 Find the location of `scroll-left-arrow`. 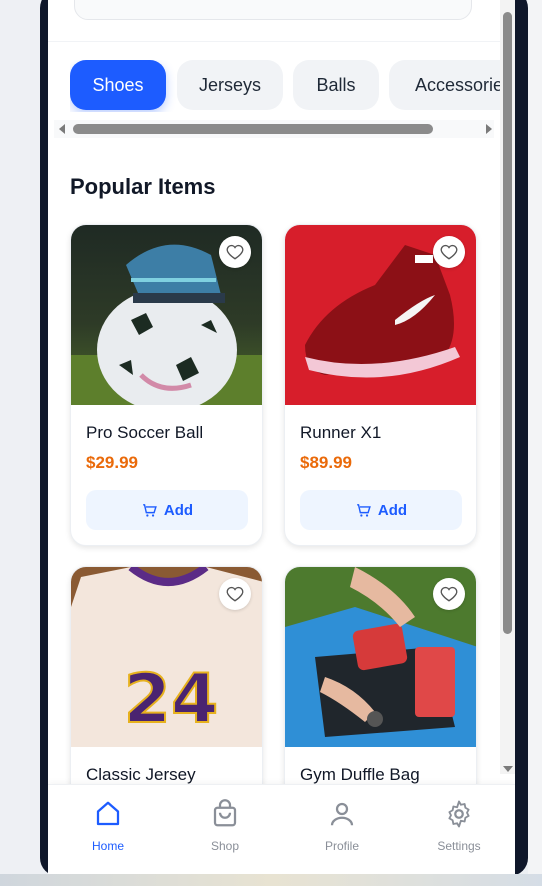

scroll-left-arrow is located at coordinates (62, 129).